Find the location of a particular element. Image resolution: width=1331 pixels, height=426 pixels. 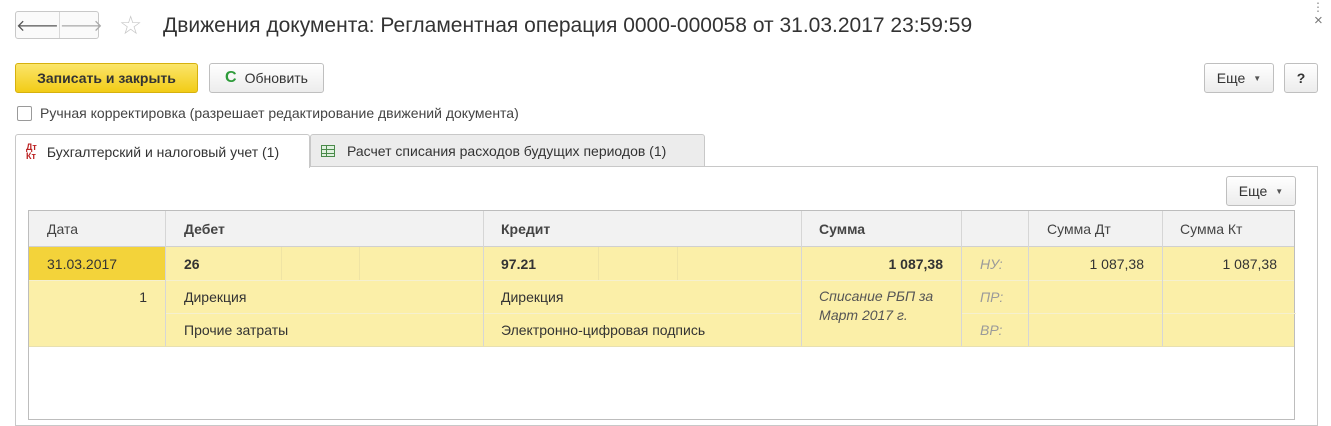

cell-amount-kt: 1 087,38 is located at coordinates (1220, 263).